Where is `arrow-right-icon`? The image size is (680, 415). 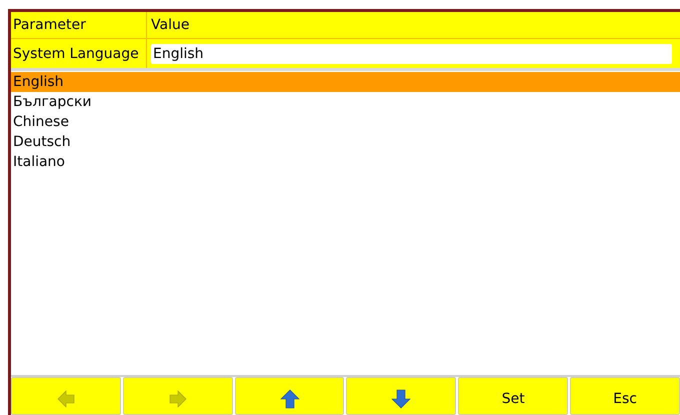
arrow-right-icon is located at coordinates (178, 399).